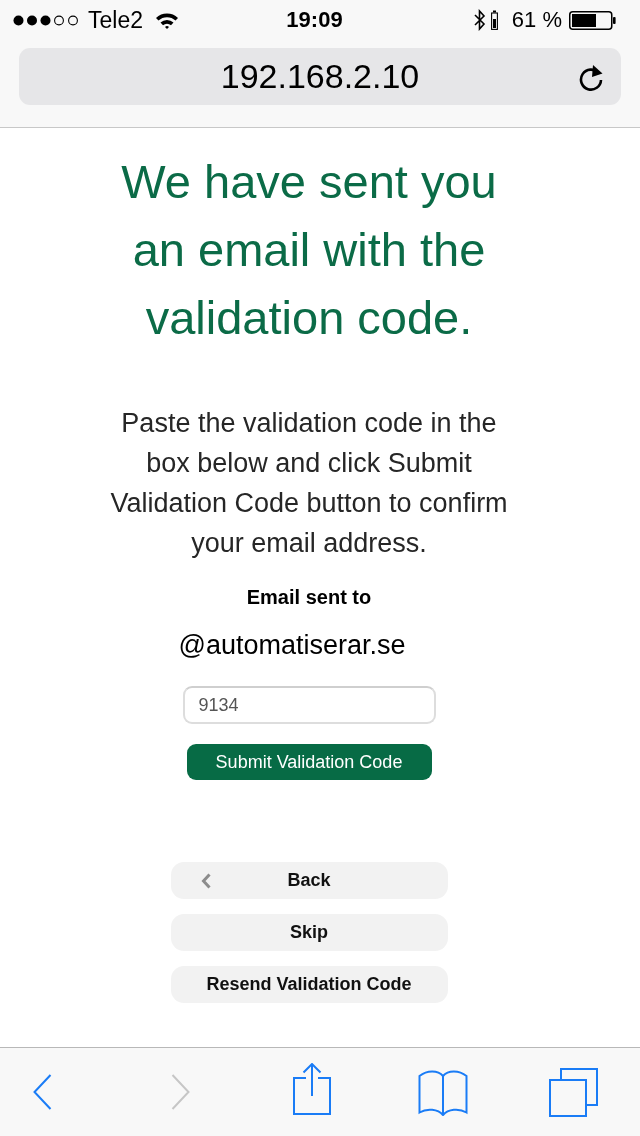 The width and height of the screenshot is (640, 1136). What do you see at coordinates (479, 20) in the screenshot?
I see `bluetooth-icon` at bounding box center [479, 20].